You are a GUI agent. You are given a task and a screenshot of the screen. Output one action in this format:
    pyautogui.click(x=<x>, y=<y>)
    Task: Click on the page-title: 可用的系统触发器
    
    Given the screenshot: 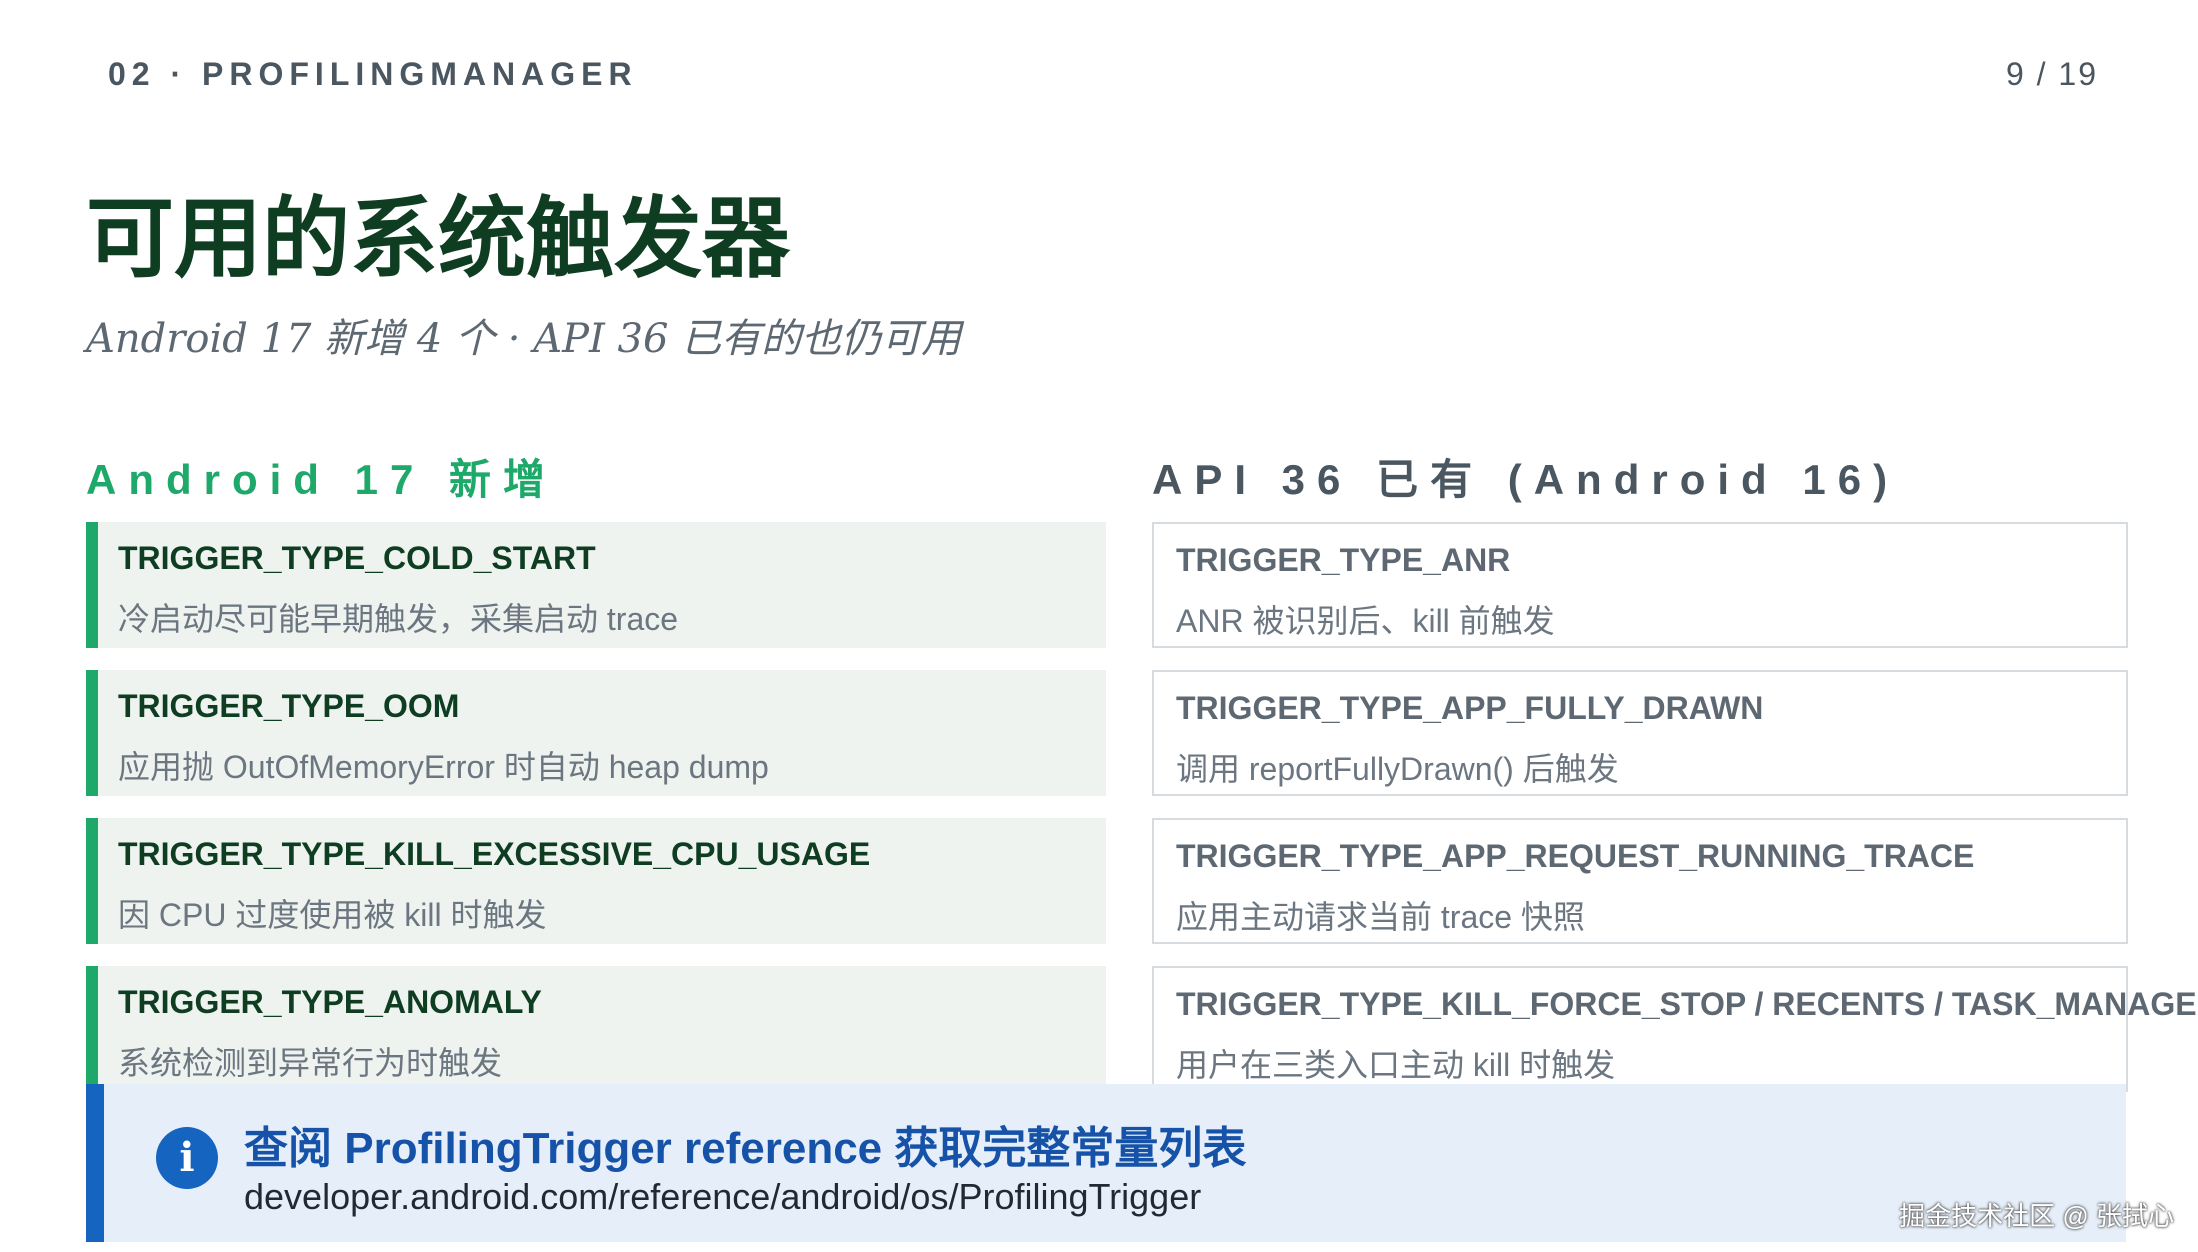 What is the action you would take?
    pyautogui.click(x=438, y=238)
    